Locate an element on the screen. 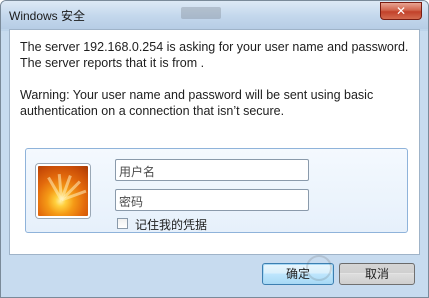  user-tile-flower-icon is located at coordinates (63, 191).